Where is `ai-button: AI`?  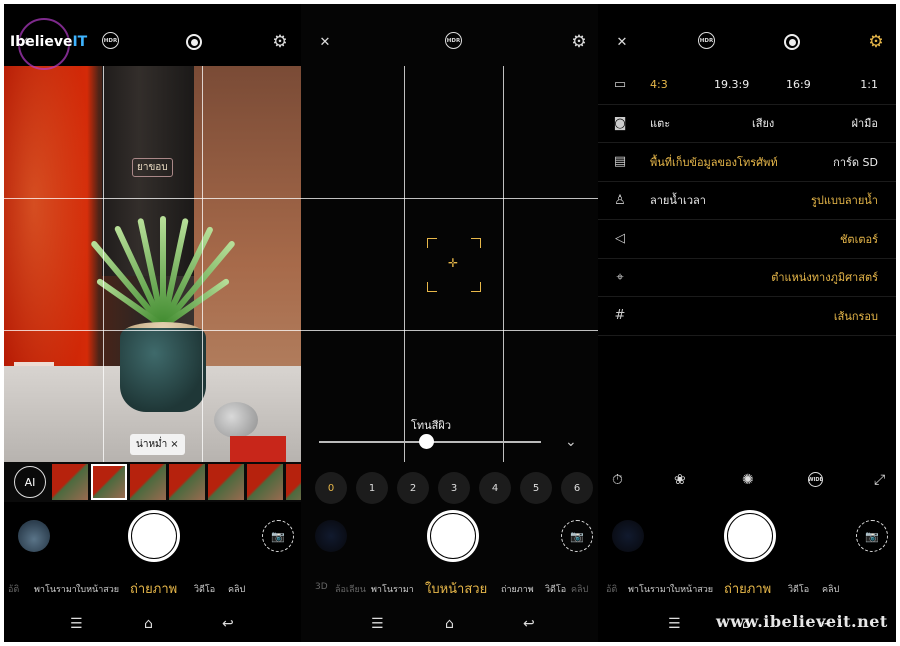
ai-button: AI is located at coordinates (30, 482).